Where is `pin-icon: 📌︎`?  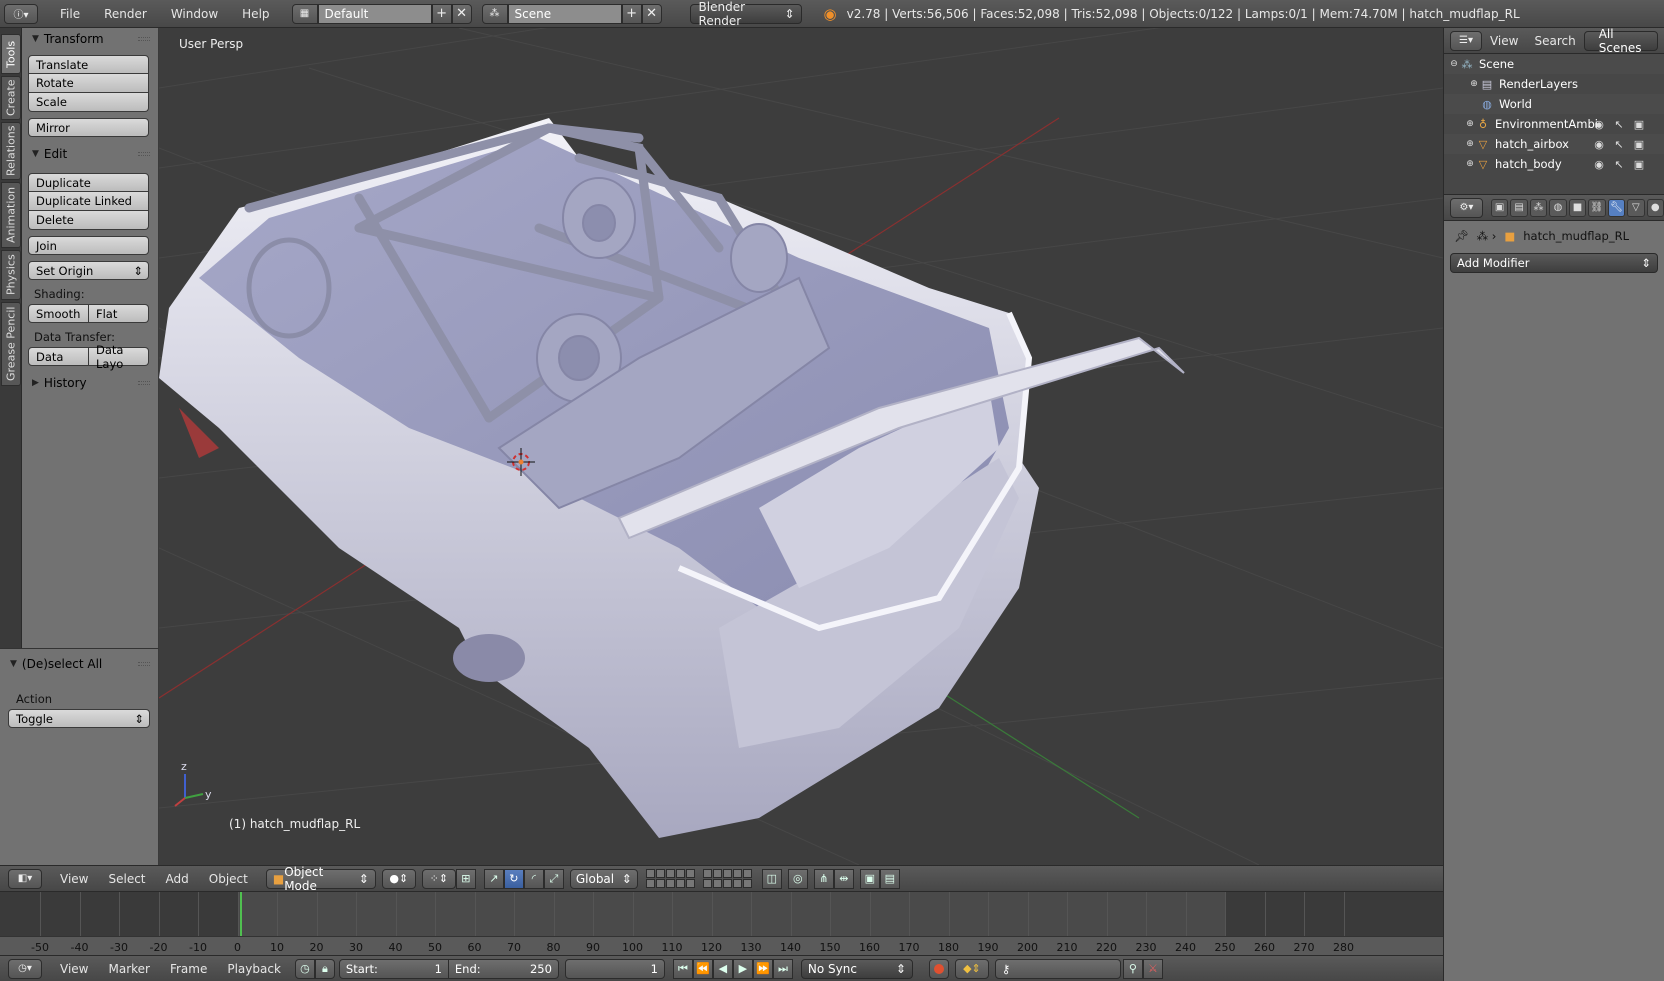 pin-icon: 📌︎ is located at coordinates (1461, 236).